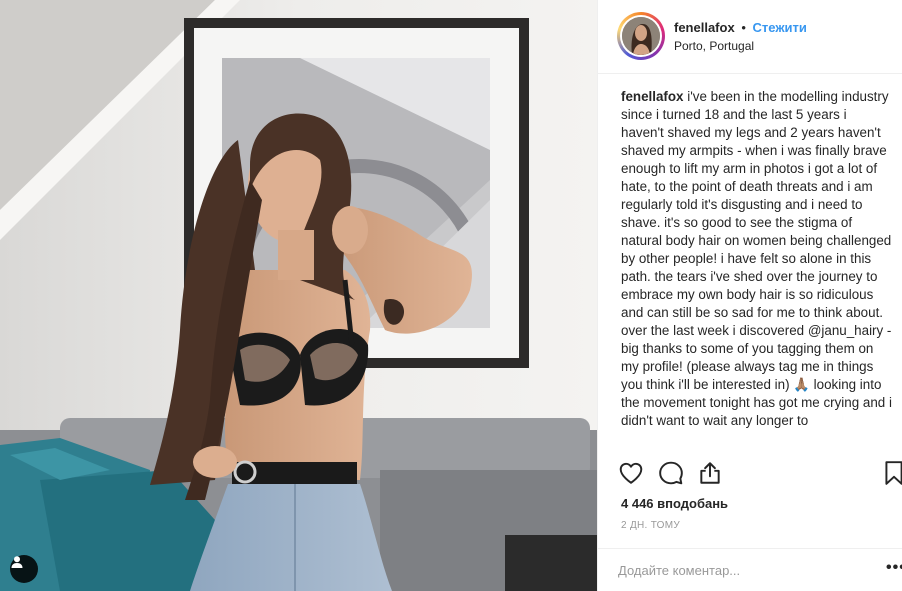 The height and width of the screenshot is (591, 902). Describe the element at coordinates (24, 569) in the screenshot. I see `tag-people-button` at that location.